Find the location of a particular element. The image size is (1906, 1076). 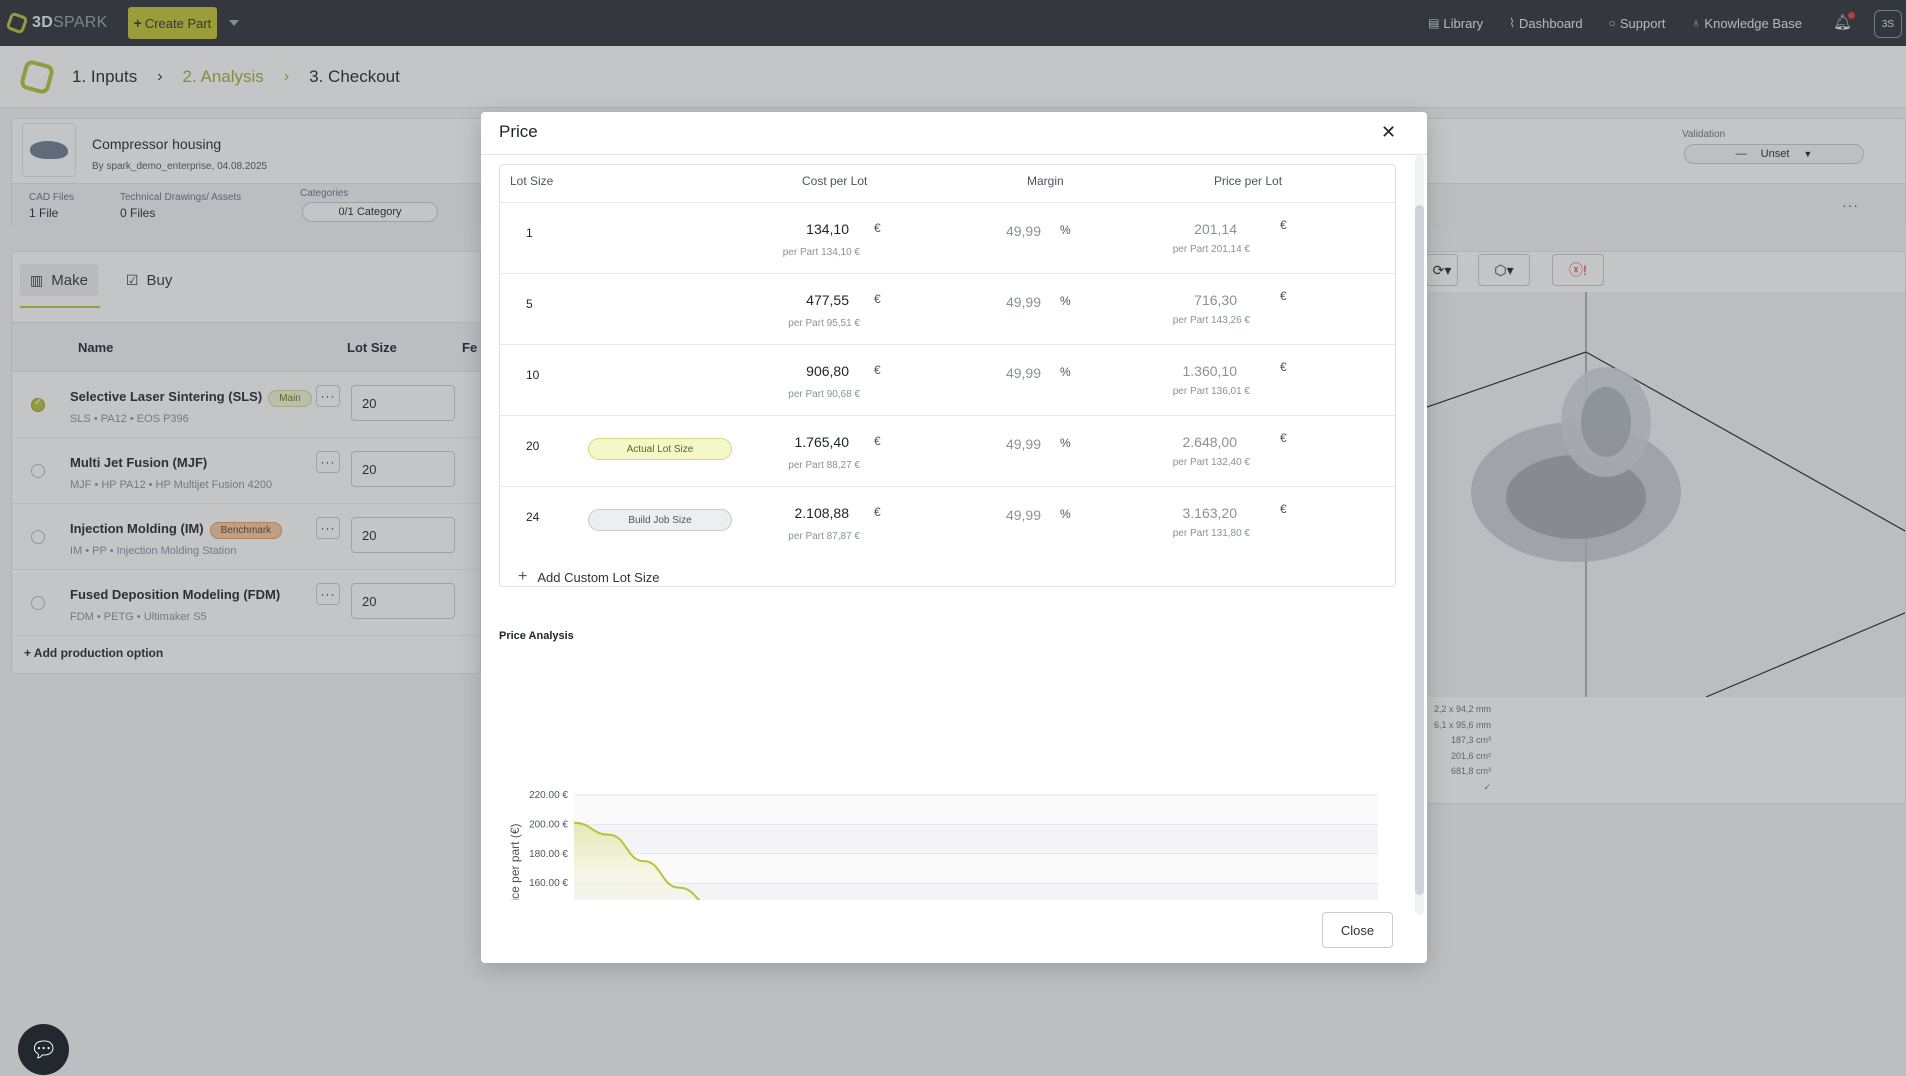

row-cost-per-part: per Part 87,87 € is located at coordinates (824, 536).